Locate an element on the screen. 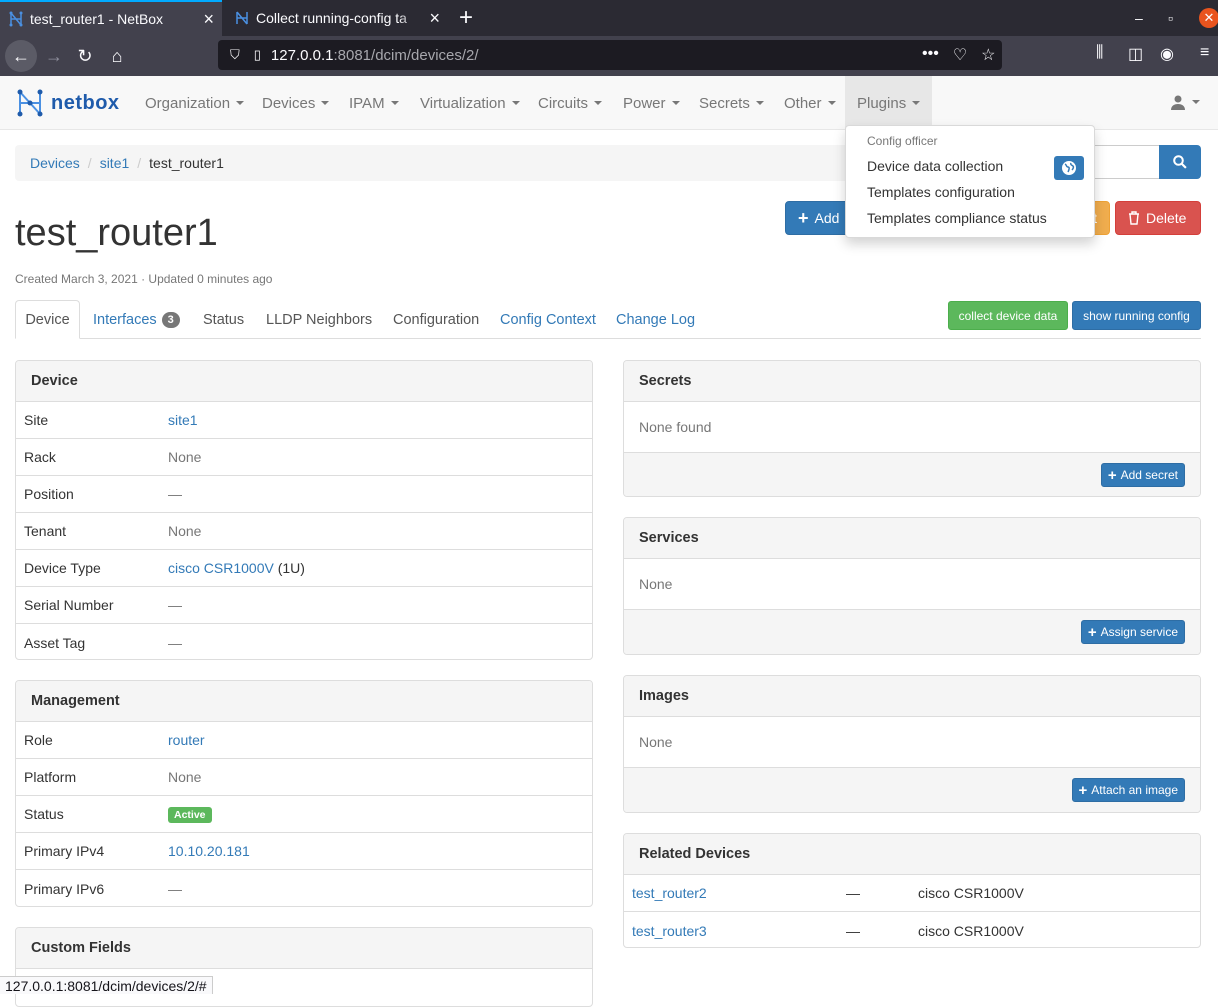 This screenshot has height=1007, width=1218. delete-button: Delete is located at coordinates (1158, 218).